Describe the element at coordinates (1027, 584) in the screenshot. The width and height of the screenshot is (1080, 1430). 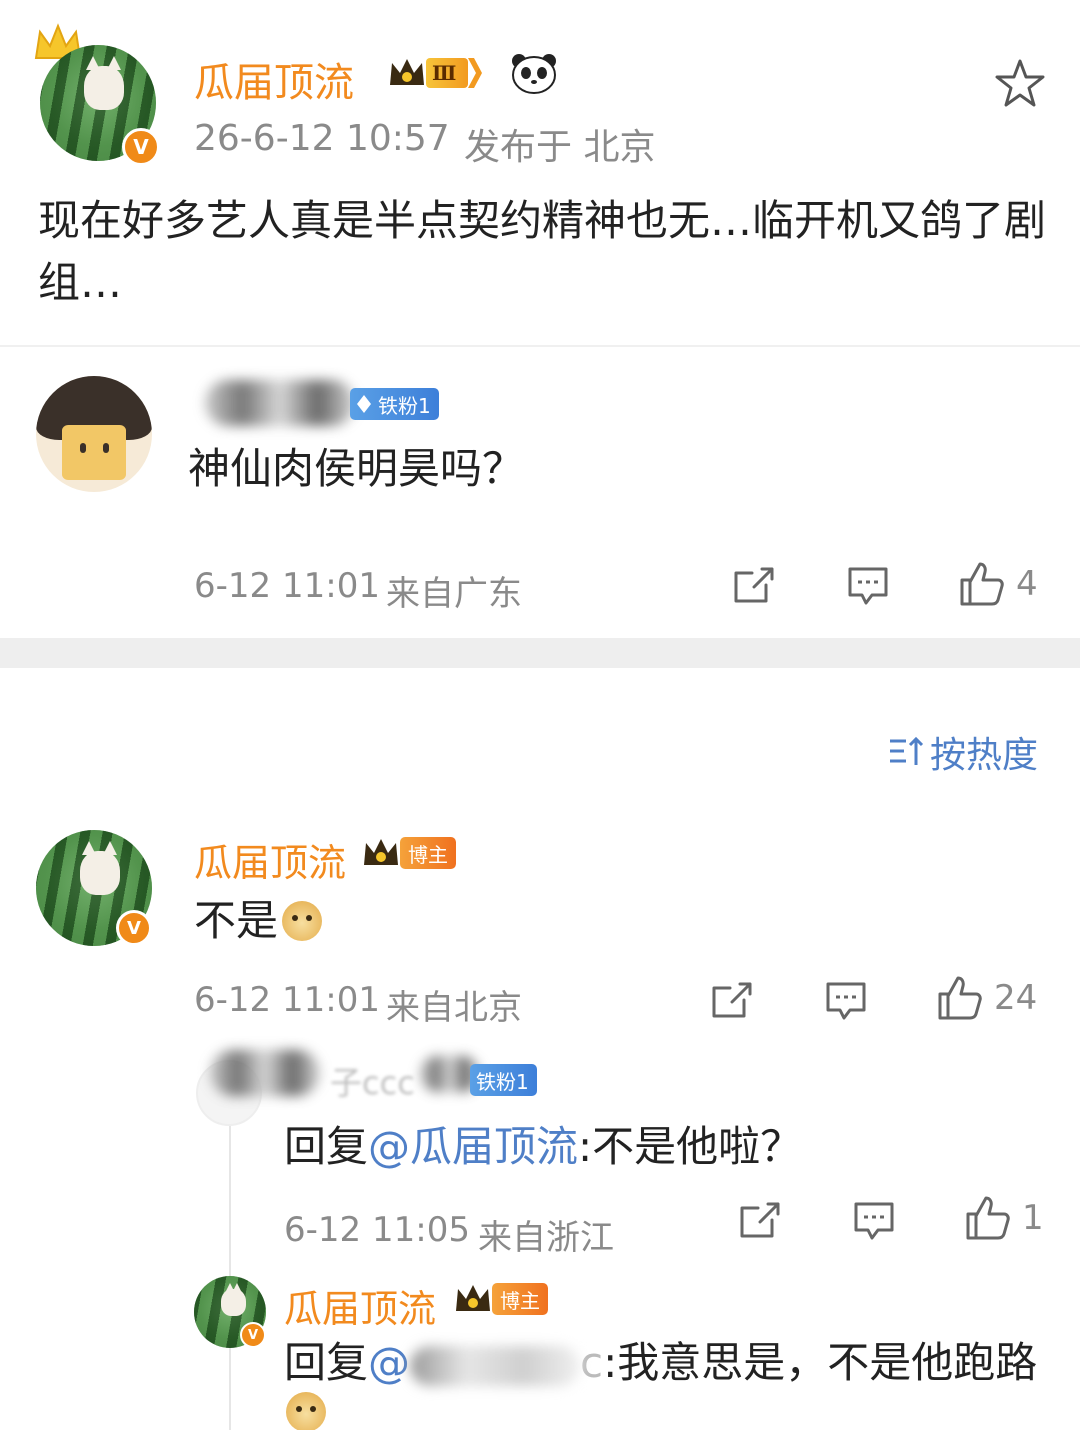
I see `like-count: 4` at that location.